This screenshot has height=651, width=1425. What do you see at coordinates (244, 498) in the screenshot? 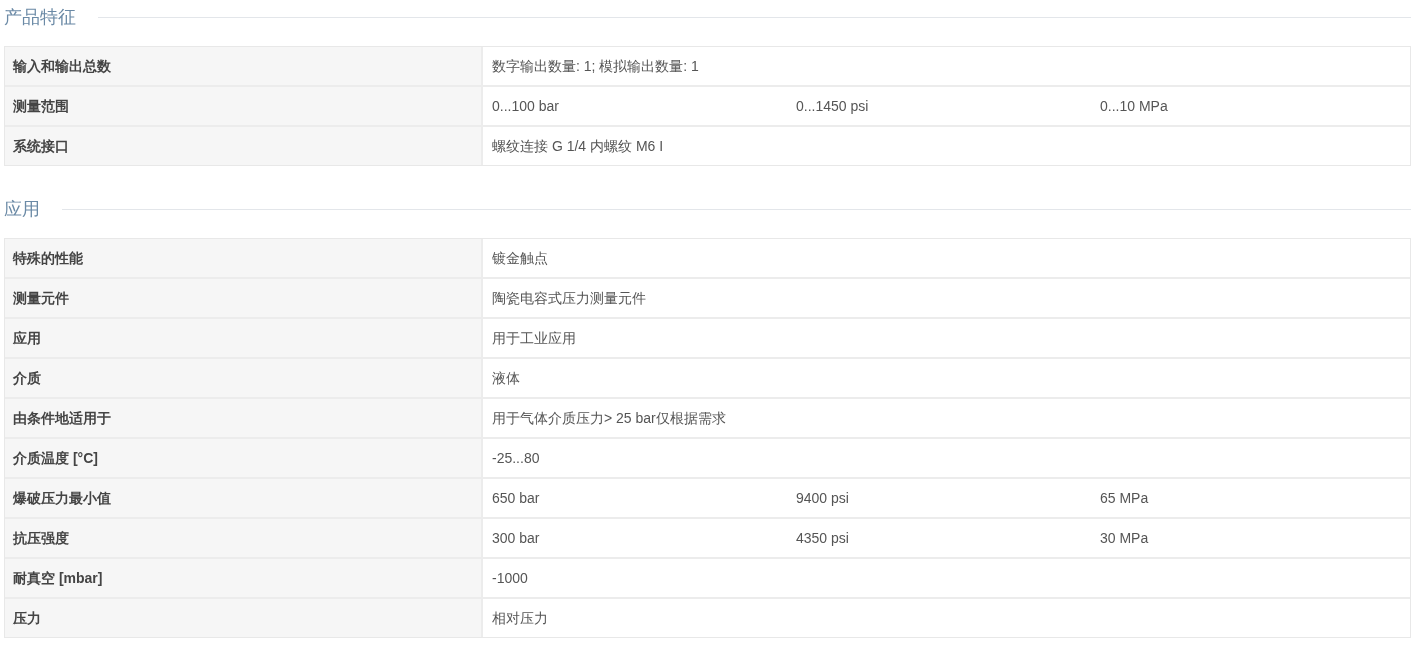
I see `table-cell: 爆破压力最小值` at bounding box center [244, 498].